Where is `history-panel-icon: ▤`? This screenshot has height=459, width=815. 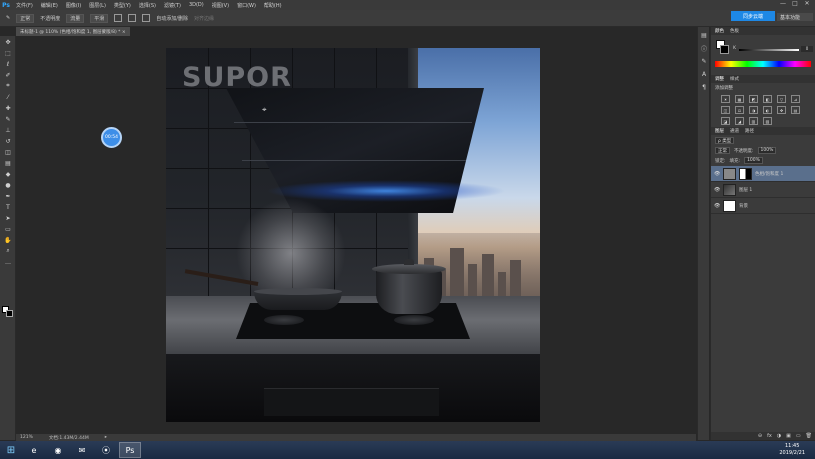 history-panel-icon: ▤ is located at coordinates (704, 35).